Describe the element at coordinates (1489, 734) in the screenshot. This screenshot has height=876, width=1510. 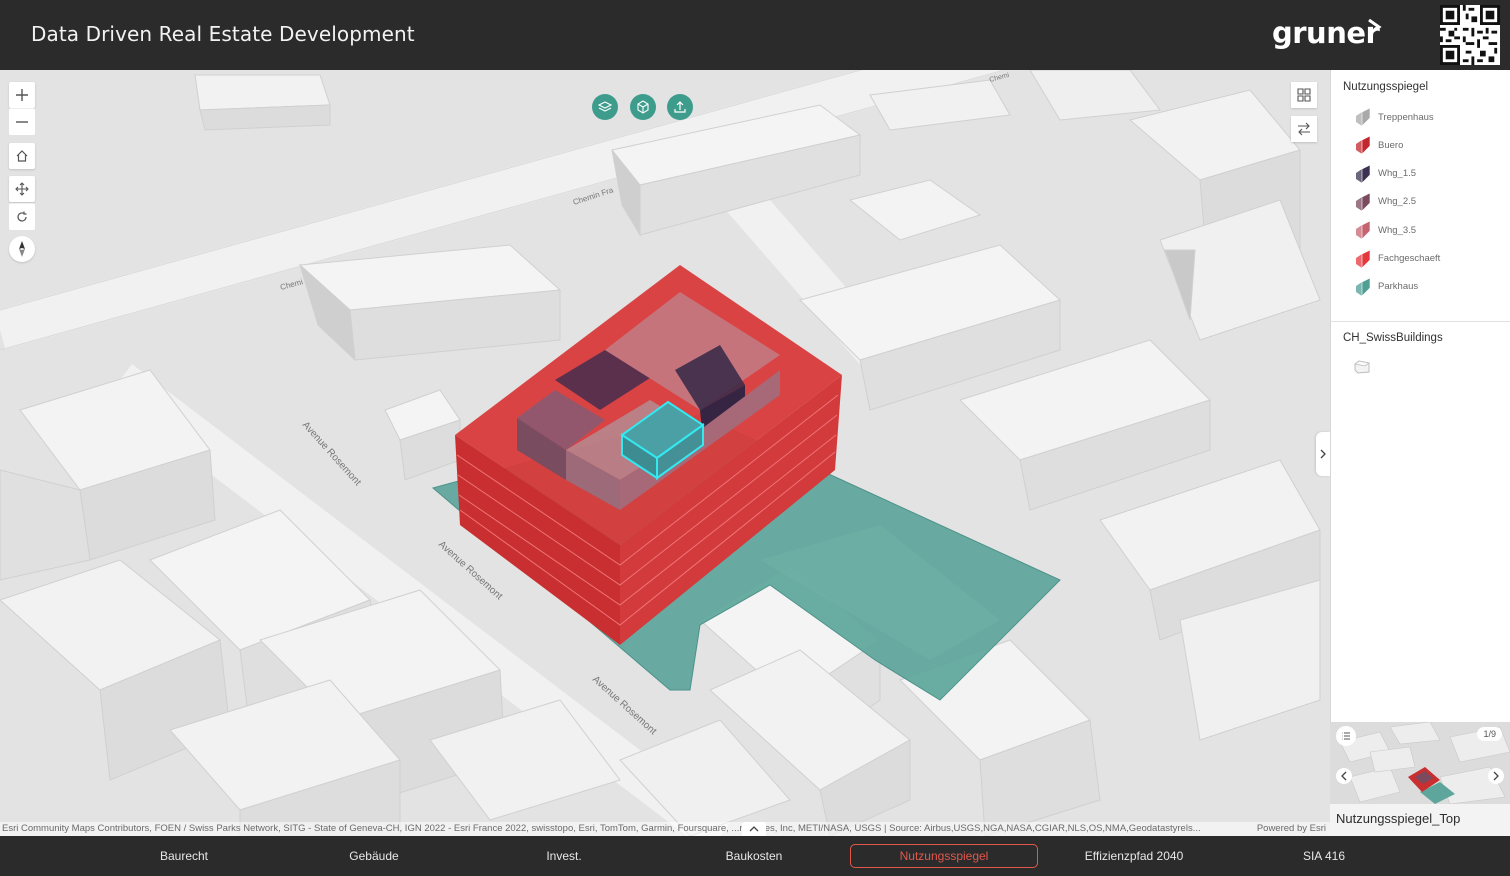
I see `slide-counter: 1/9` at that location.